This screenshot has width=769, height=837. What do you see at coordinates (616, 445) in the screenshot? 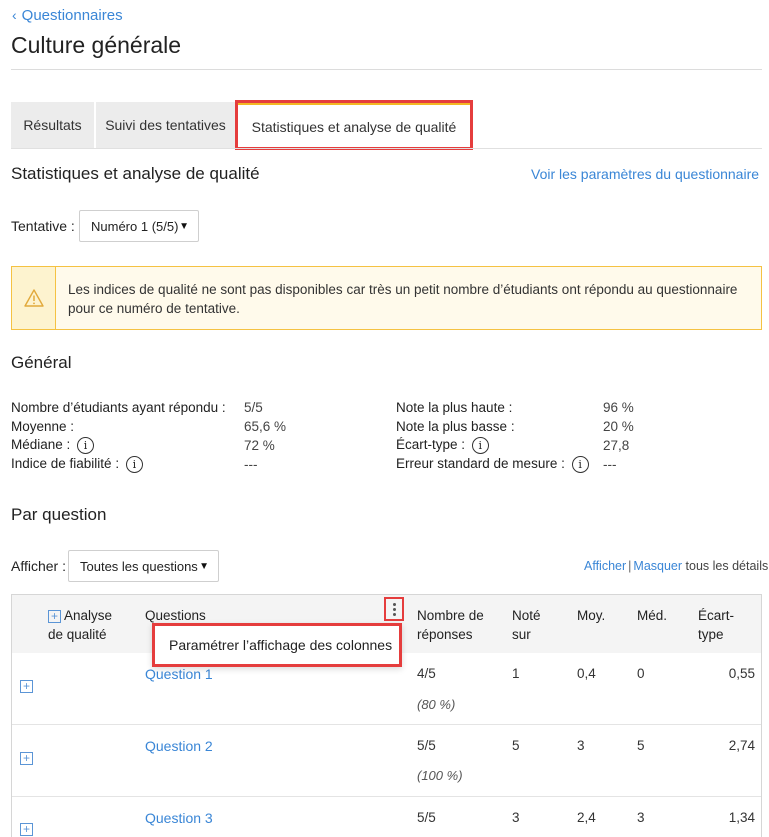
I see `stat-value-sd: 27,8` at bounding box center [616, 445].